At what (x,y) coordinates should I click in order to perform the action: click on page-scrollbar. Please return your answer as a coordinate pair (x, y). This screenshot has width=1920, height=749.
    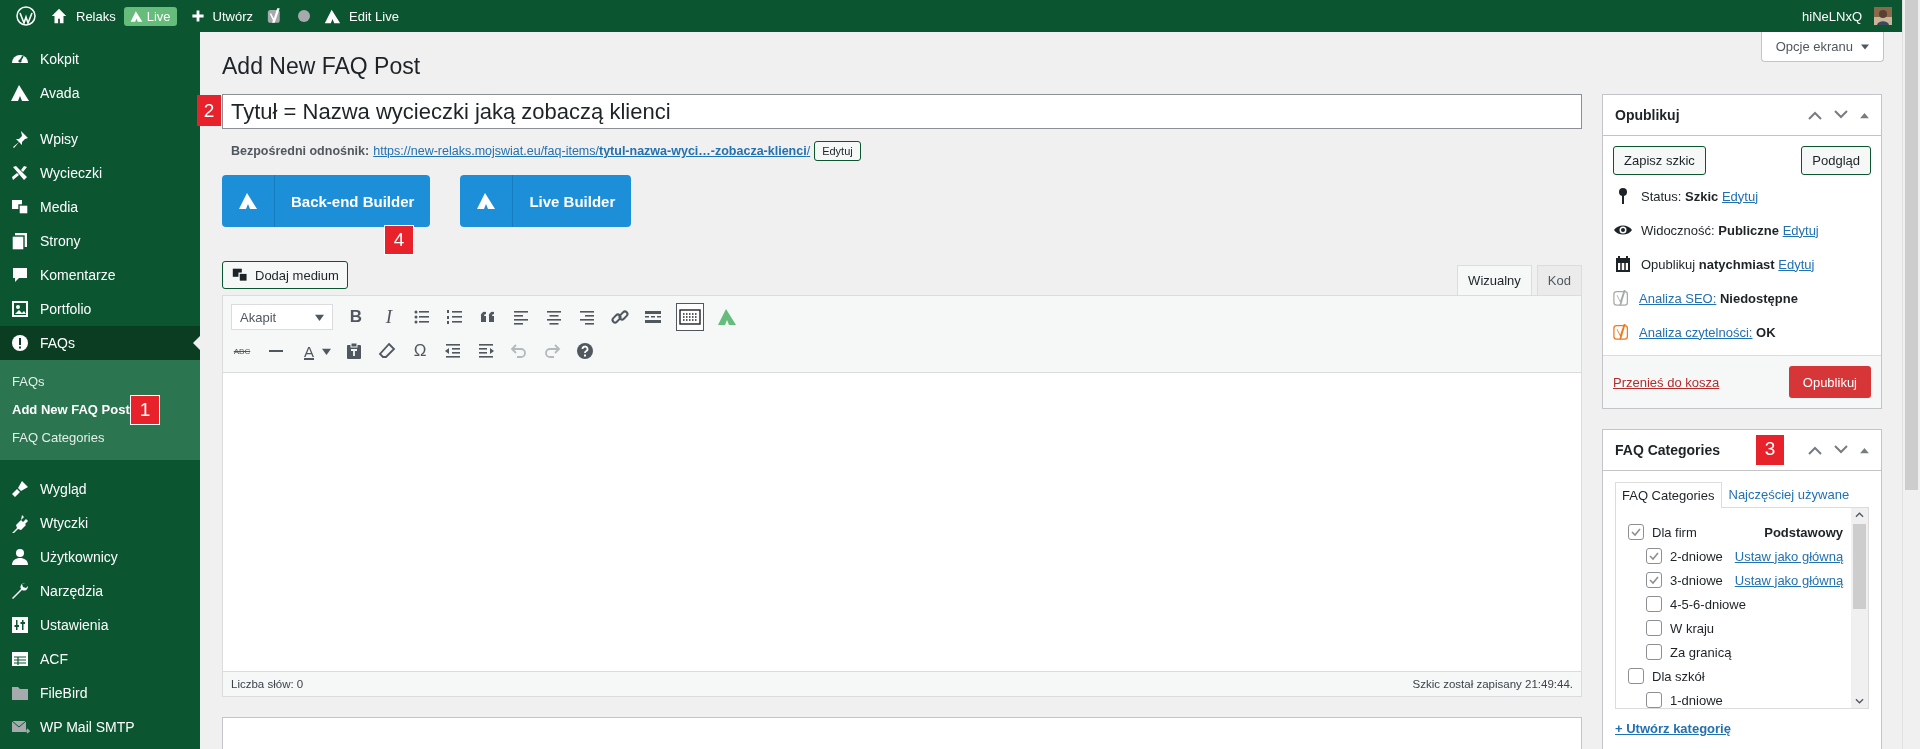
    Looking at the image, I should click on (1911, 374).